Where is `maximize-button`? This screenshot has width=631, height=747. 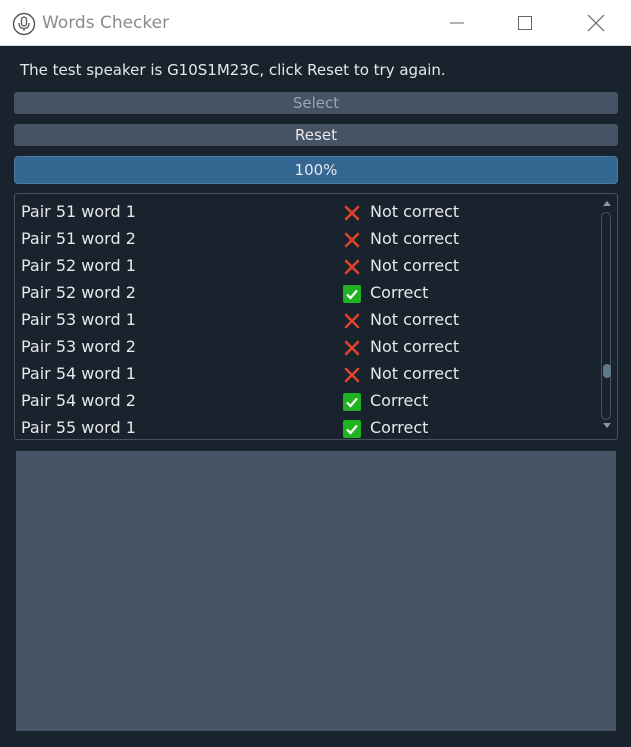
maximize-button is located at coordinates (525, 23).